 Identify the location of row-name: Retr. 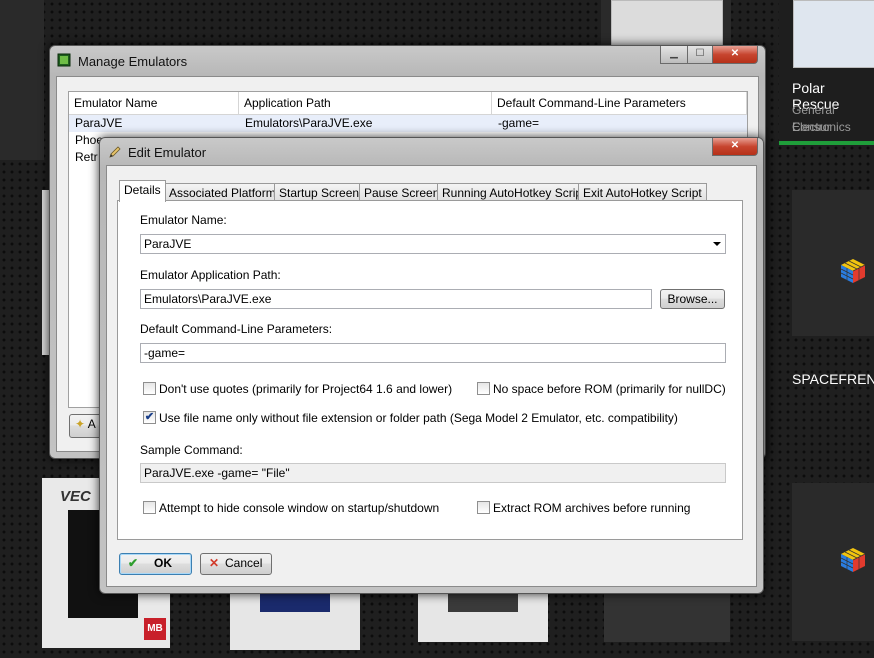
(86, 157).